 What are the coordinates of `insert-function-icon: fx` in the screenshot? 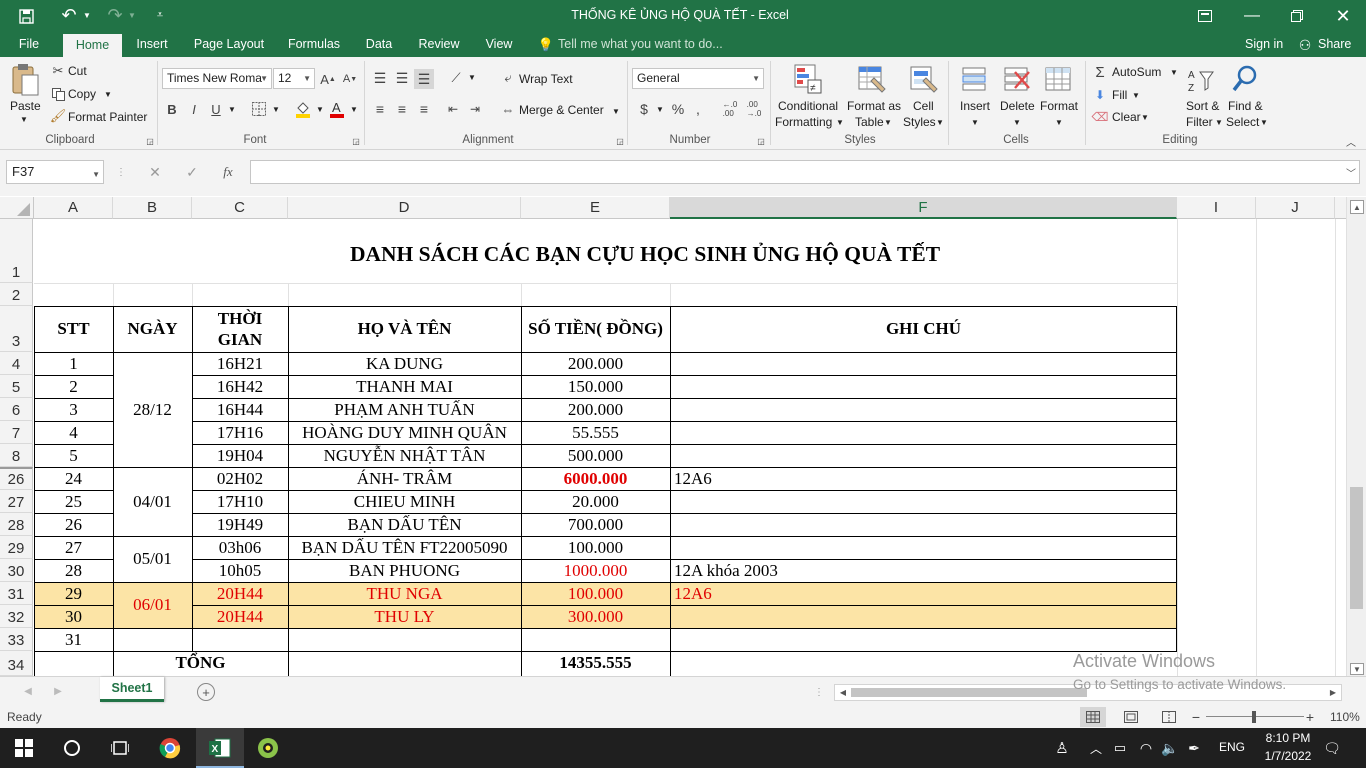 It's located at (228, 172).